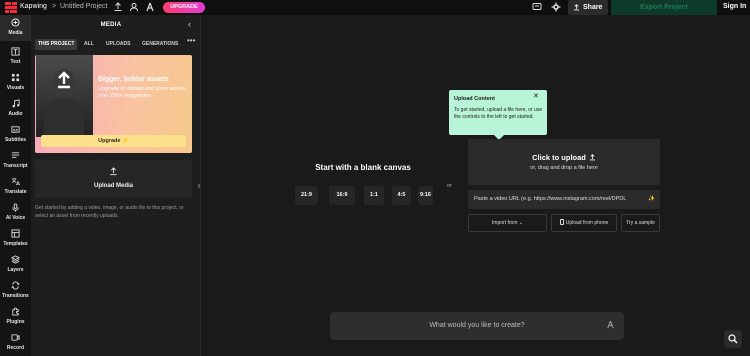 The height and width of the screenshot is (356, 750). Describe the element at coordinates (15, 218) in the screenshot. I see `rail-label: AI Voice` at that location.